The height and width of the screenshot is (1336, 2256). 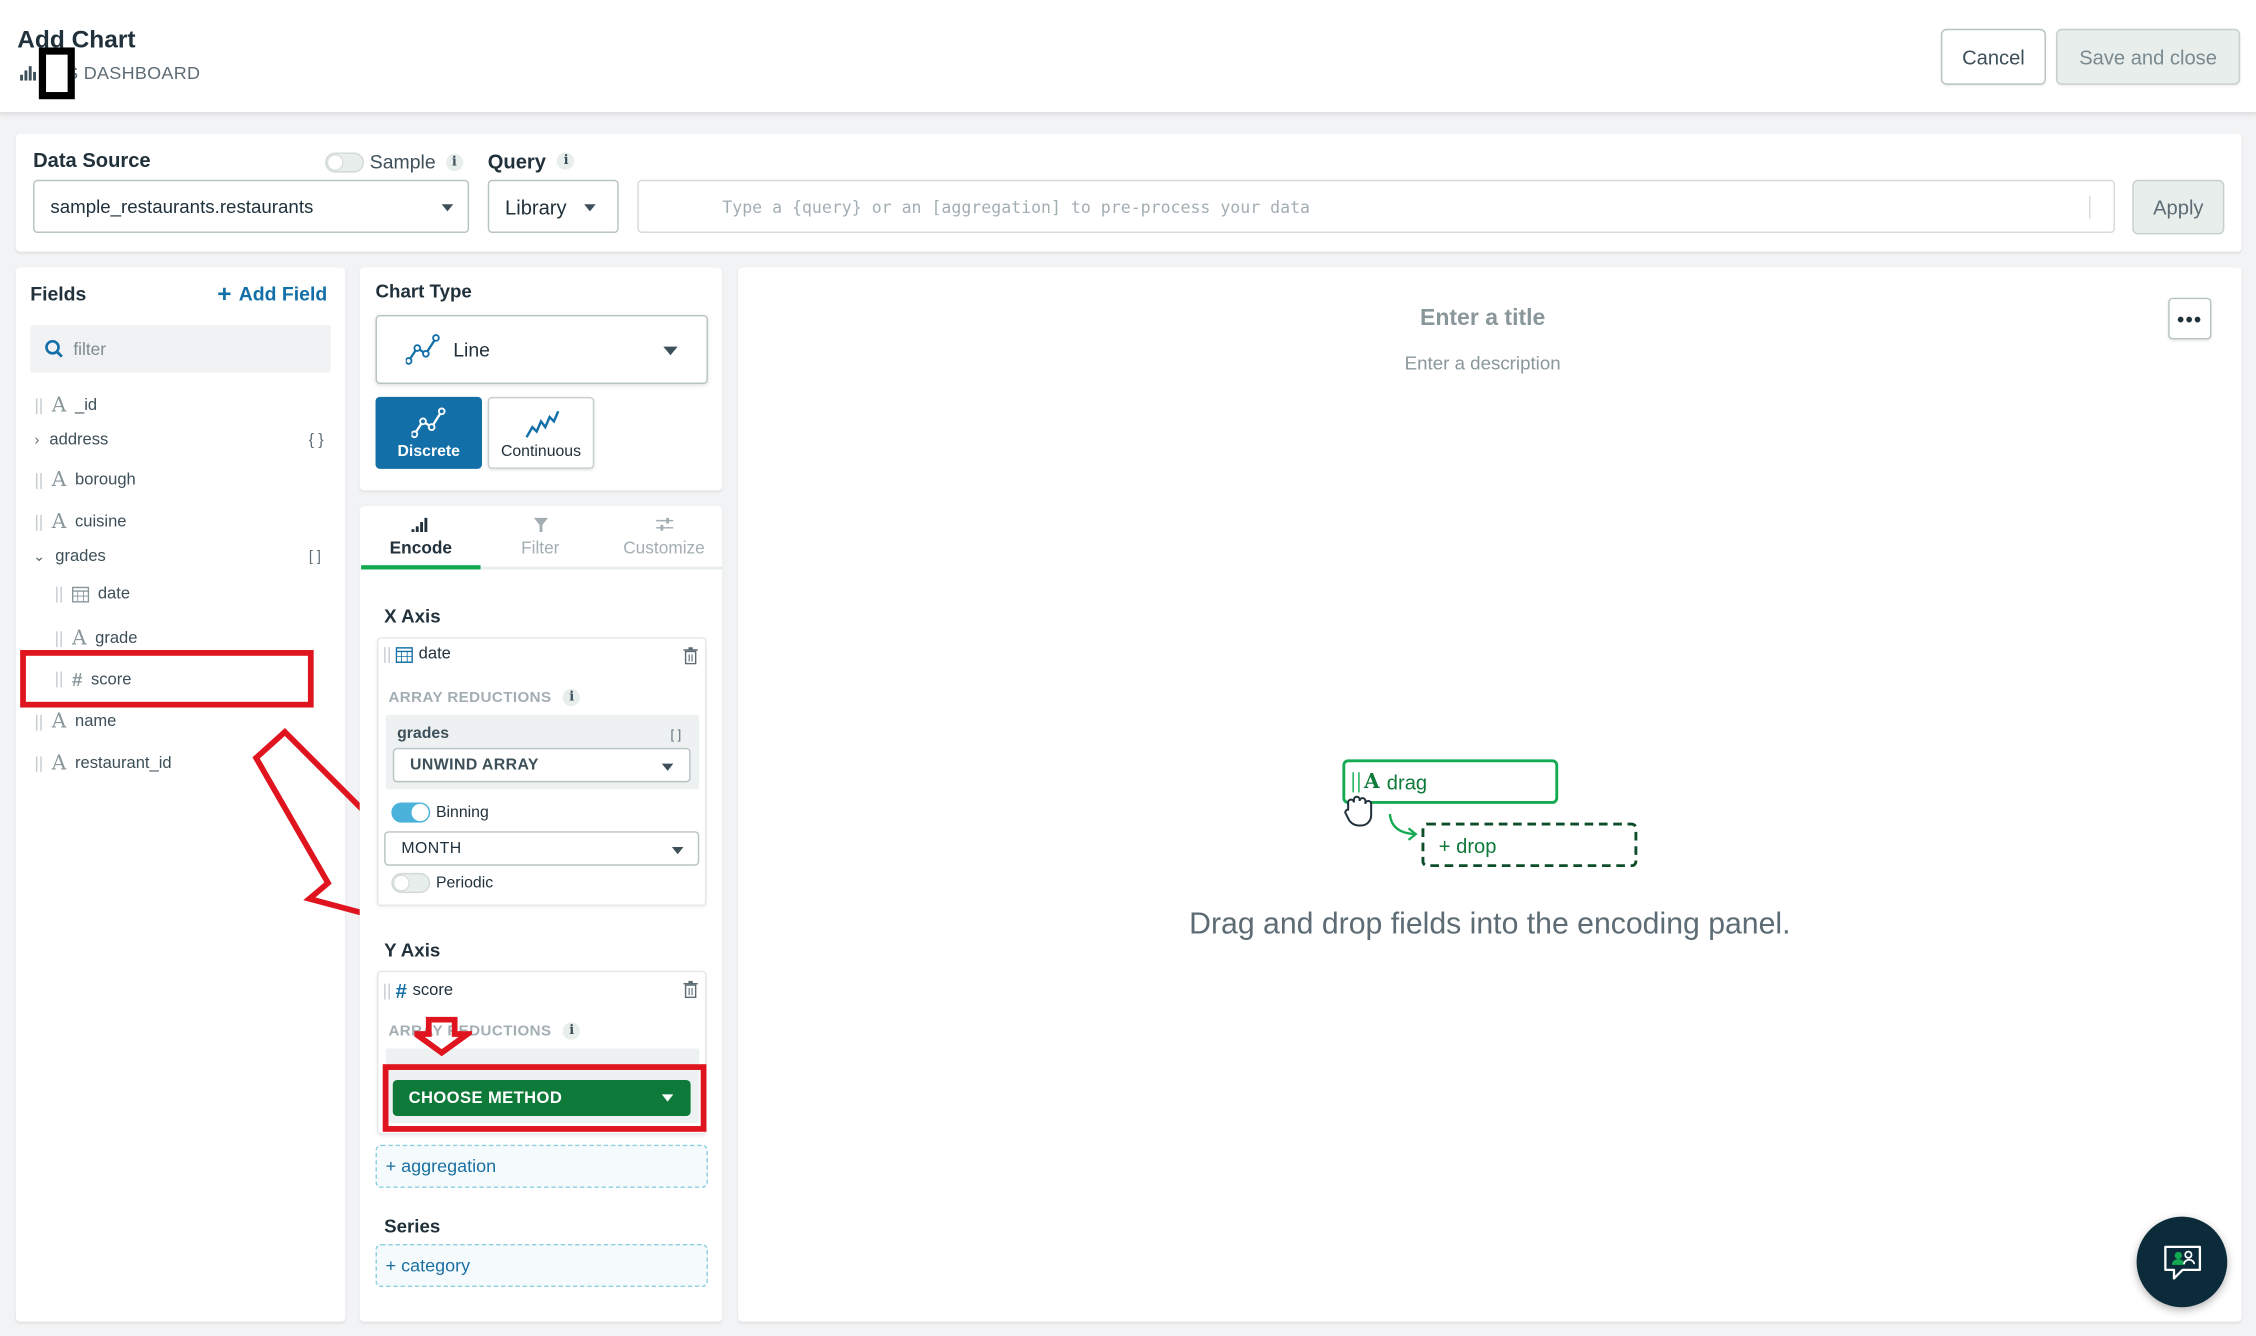 What do you see at coordinates (30, 73) in the screenshot?
I see `chart-icon` at bounding box center [30, 73].